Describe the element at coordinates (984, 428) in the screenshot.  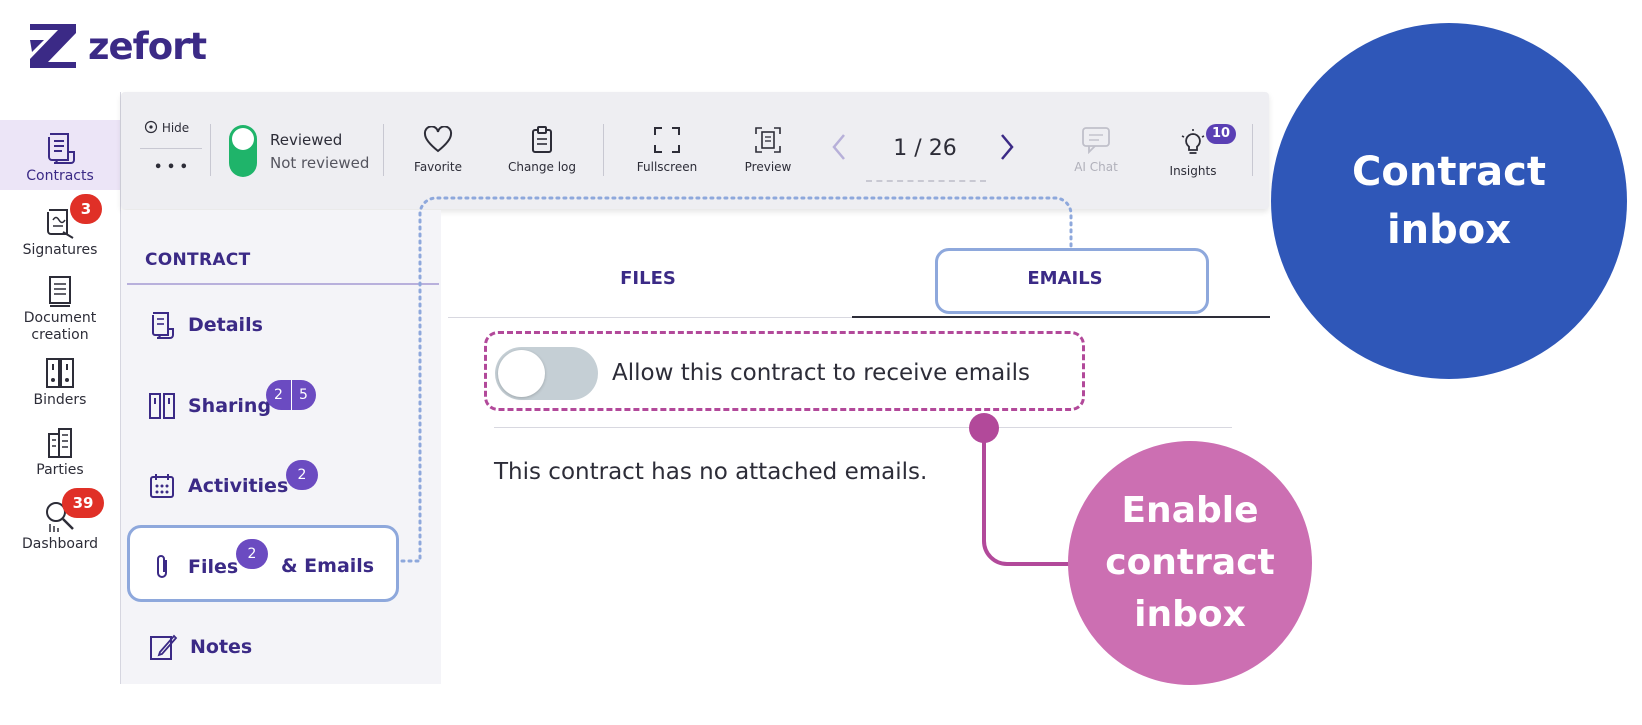
I see `pink-connector-dot` at that location.